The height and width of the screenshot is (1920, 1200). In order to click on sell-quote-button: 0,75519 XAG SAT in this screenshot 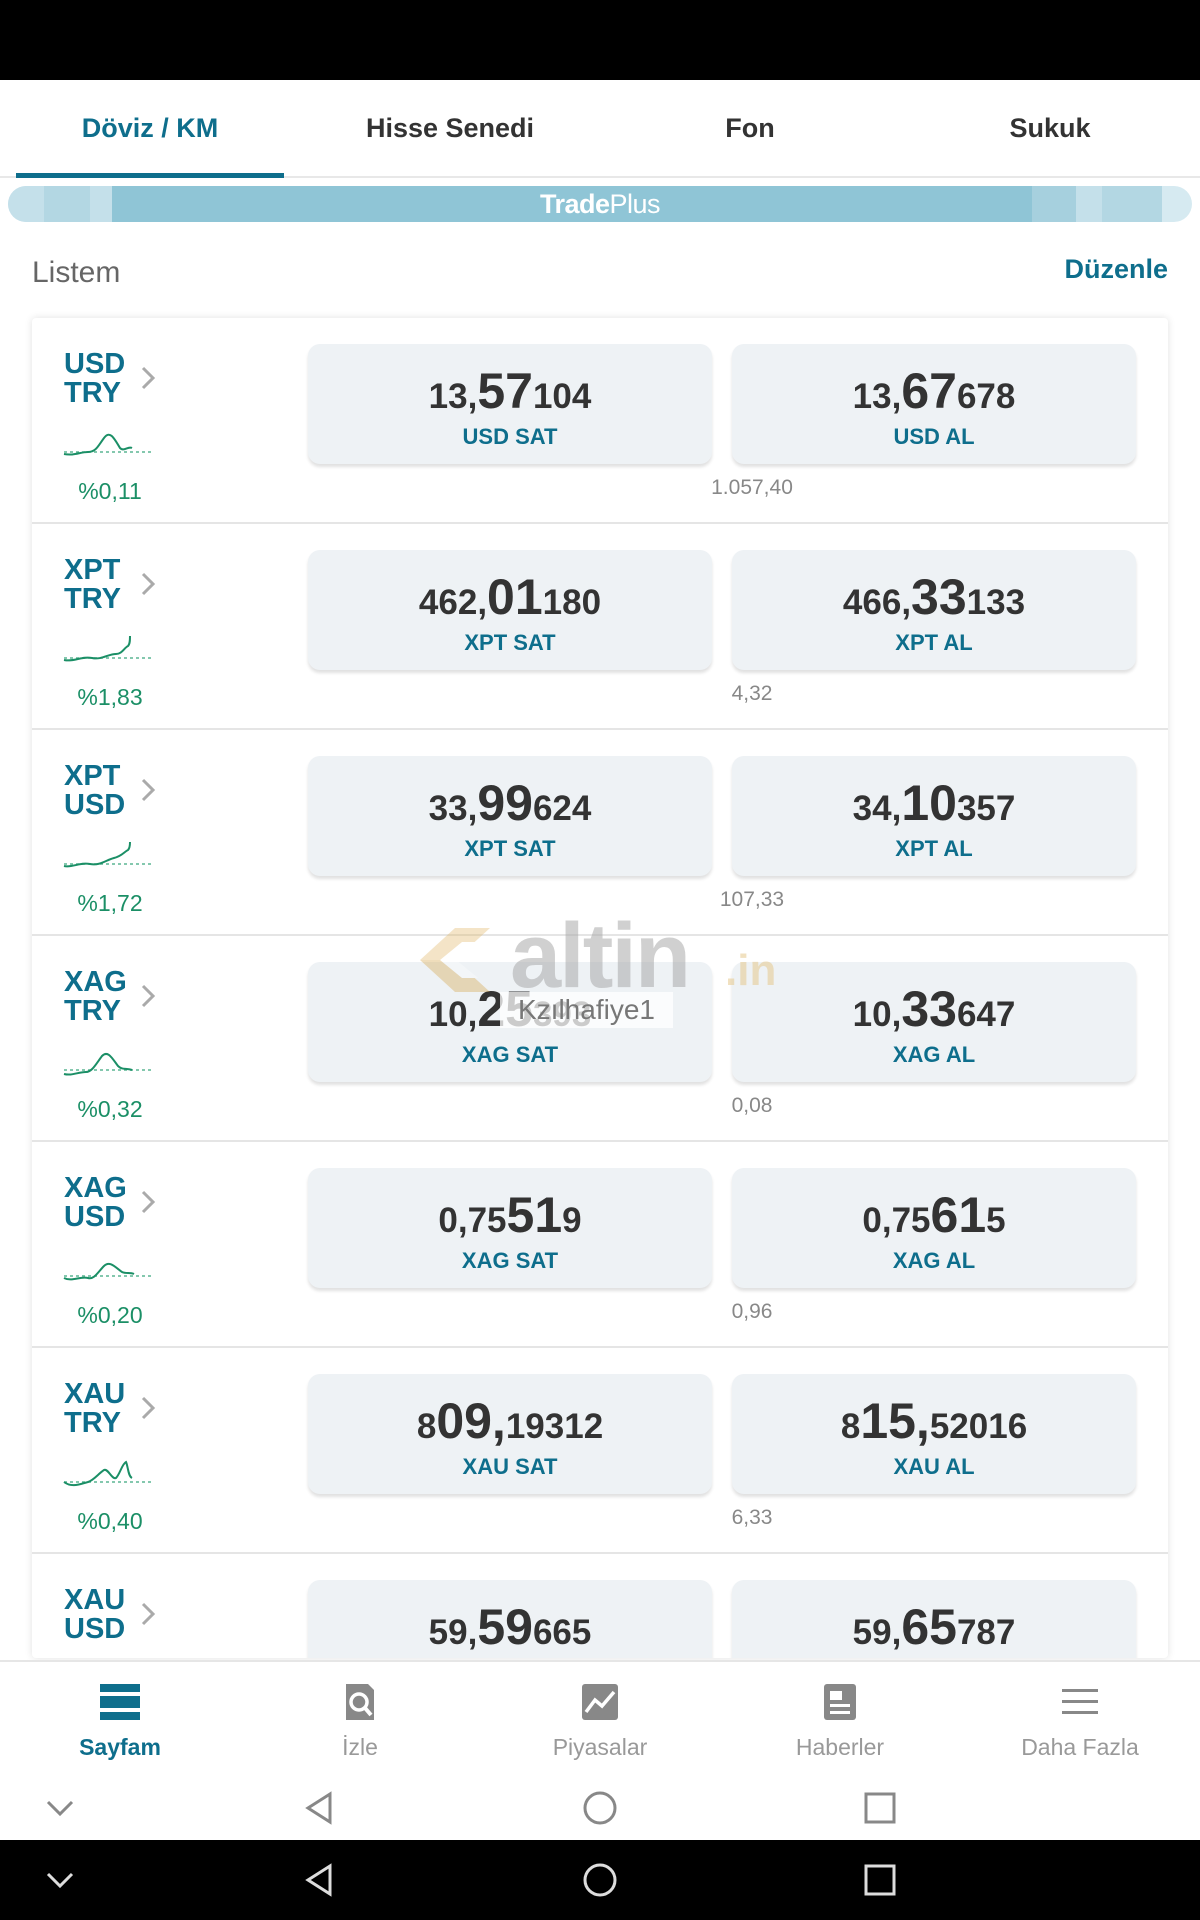, I will do `click(510, 1228)`.